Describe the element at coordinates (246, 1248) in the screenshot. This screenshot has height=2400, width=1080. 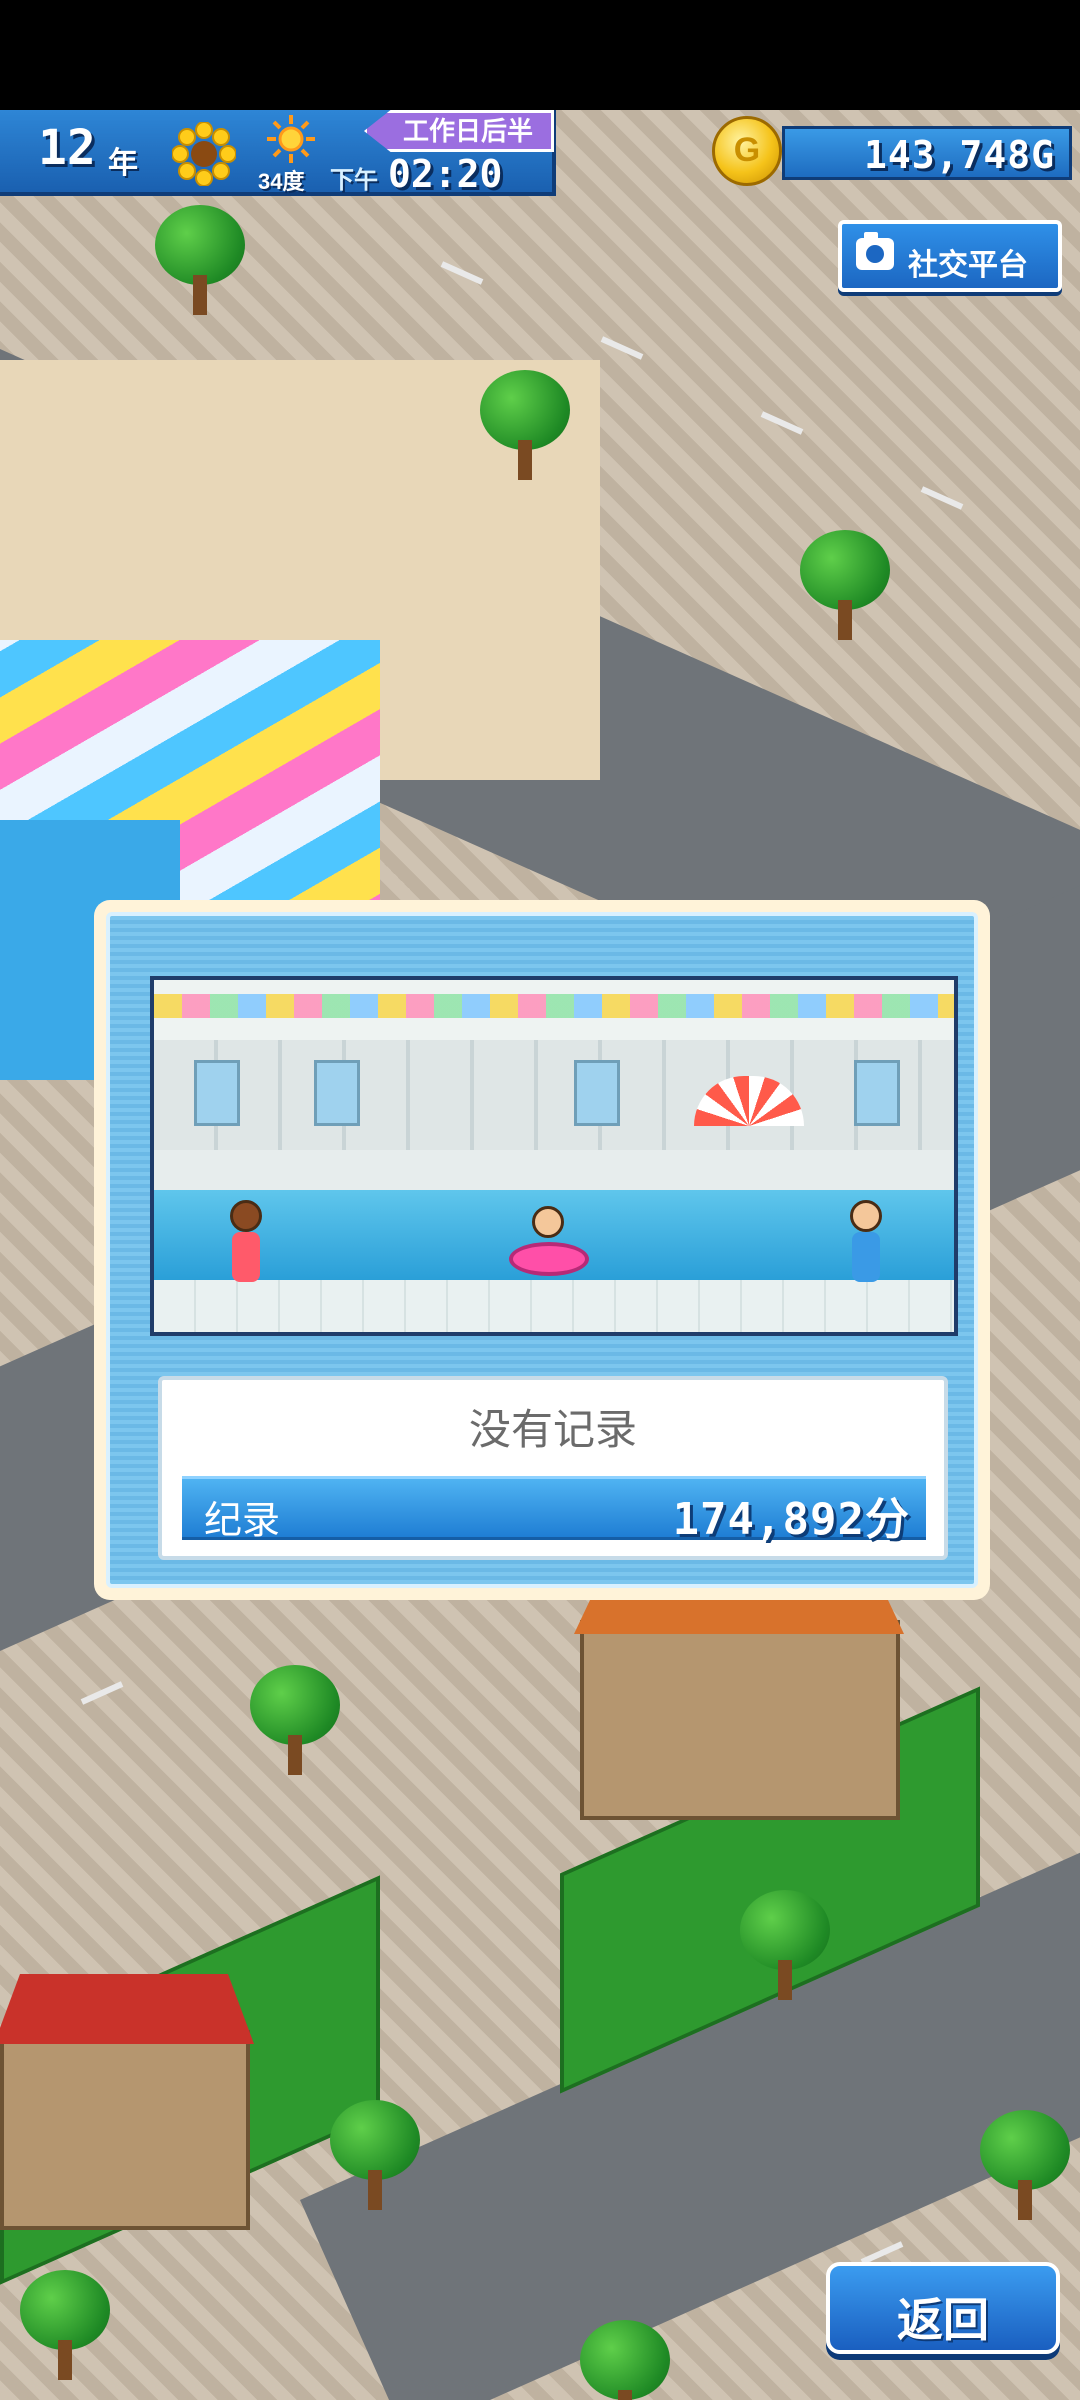
I see `swimmer-girl` at that location.